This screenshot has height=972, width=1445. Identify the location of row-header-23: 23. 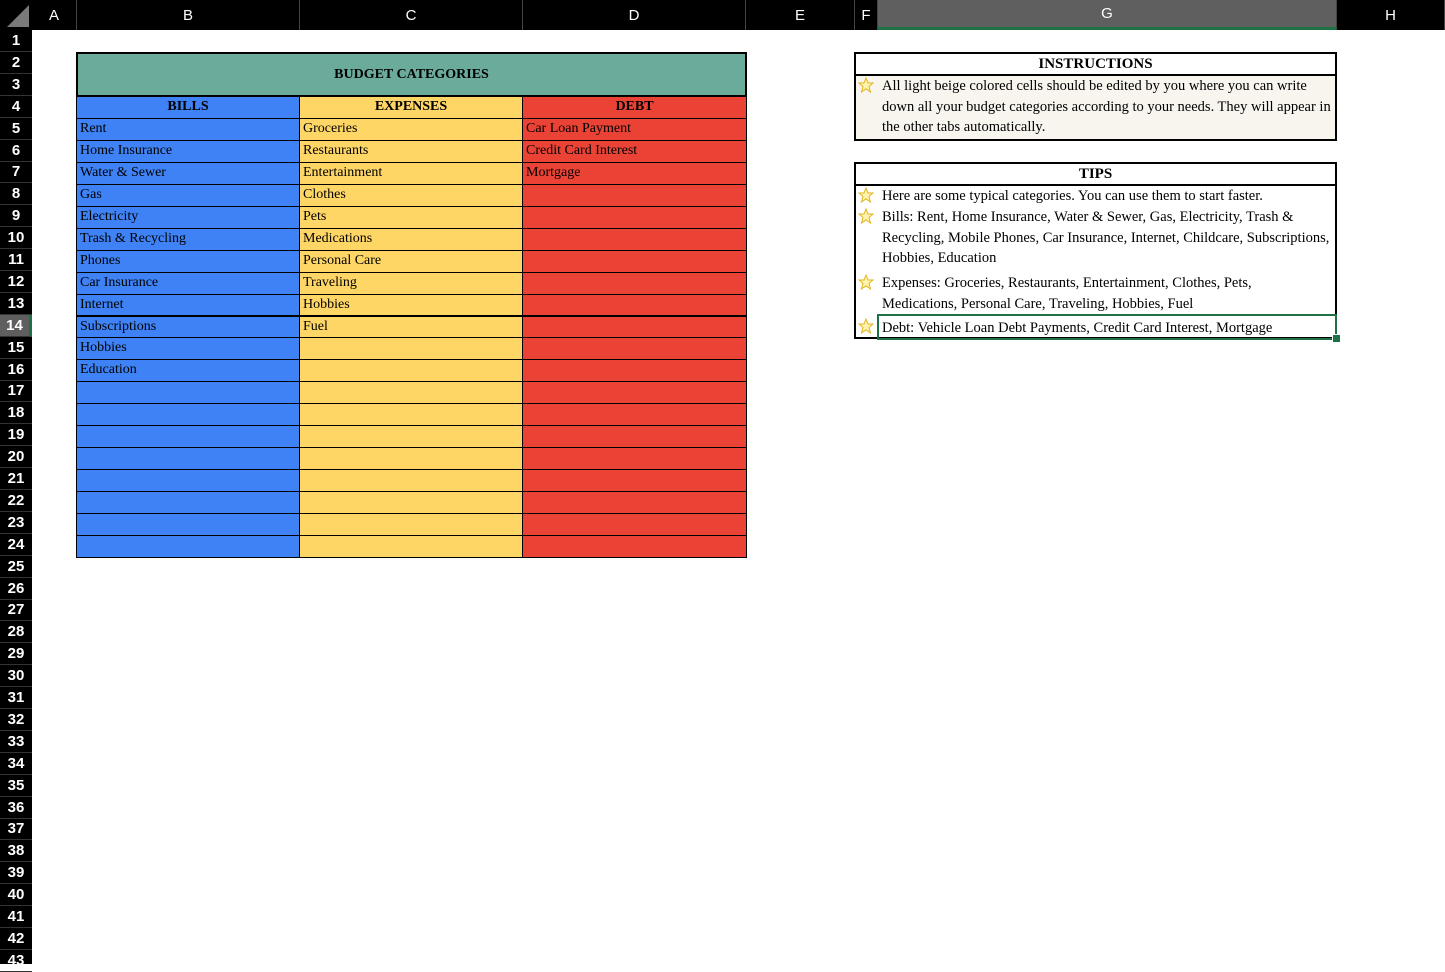
(16, 523).